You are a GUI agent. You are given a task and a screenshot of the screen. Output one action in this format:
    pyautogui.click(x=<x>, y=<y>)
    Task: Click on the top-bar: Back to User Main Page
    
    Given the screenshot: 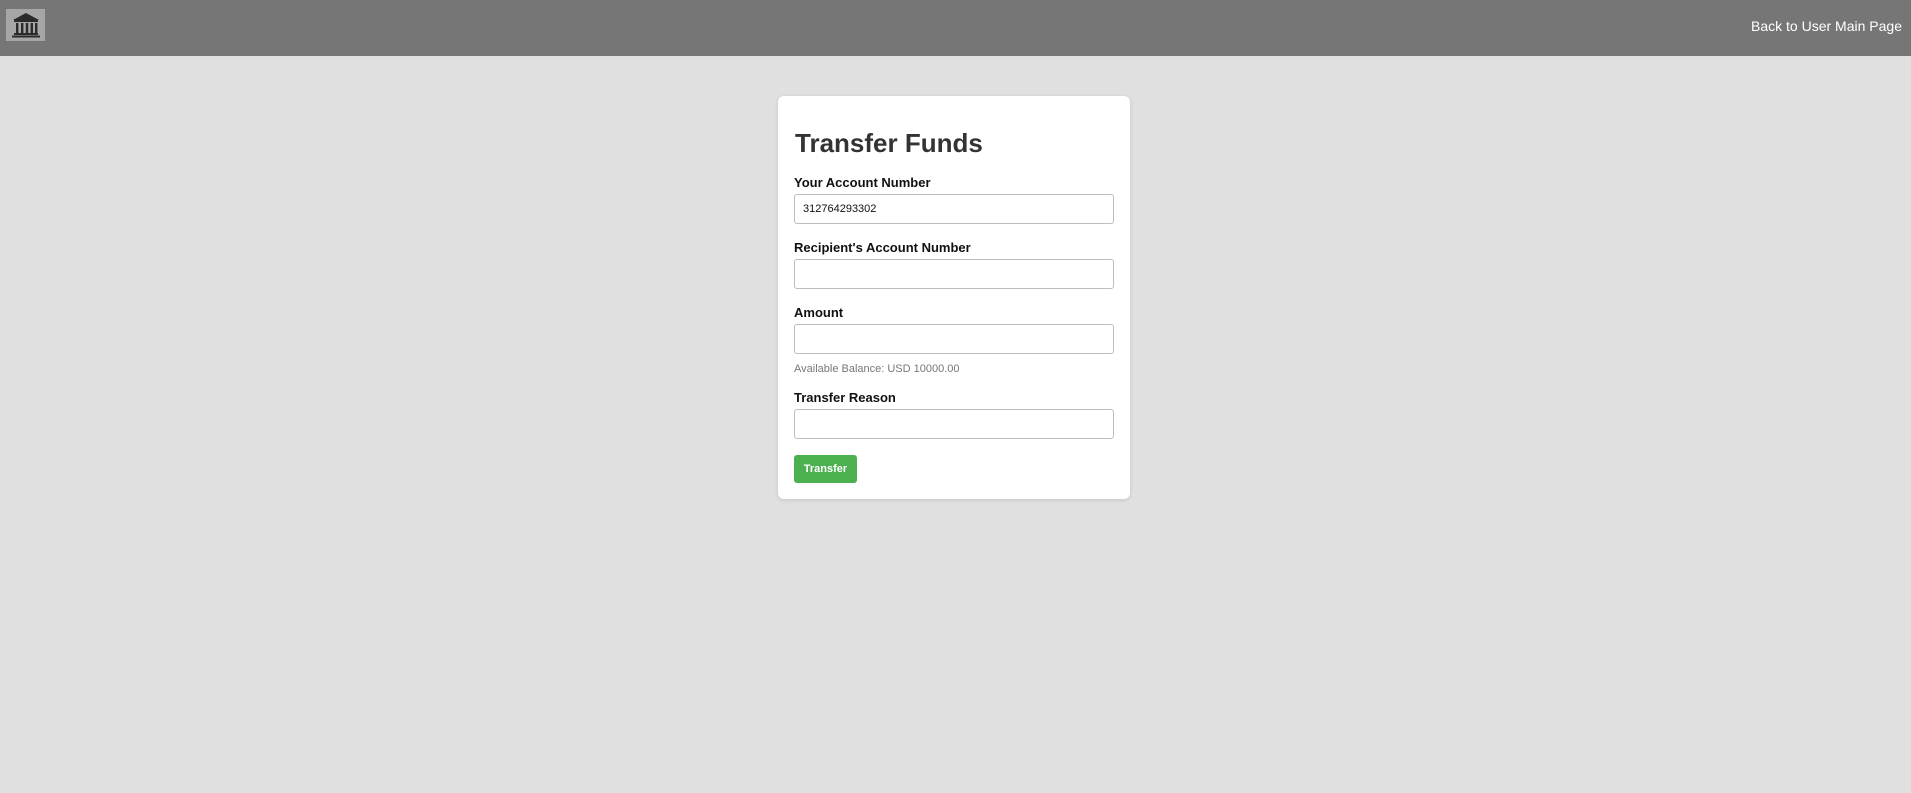 What is the action you would take?
    pyautogui.click(x=955, y=28)
    